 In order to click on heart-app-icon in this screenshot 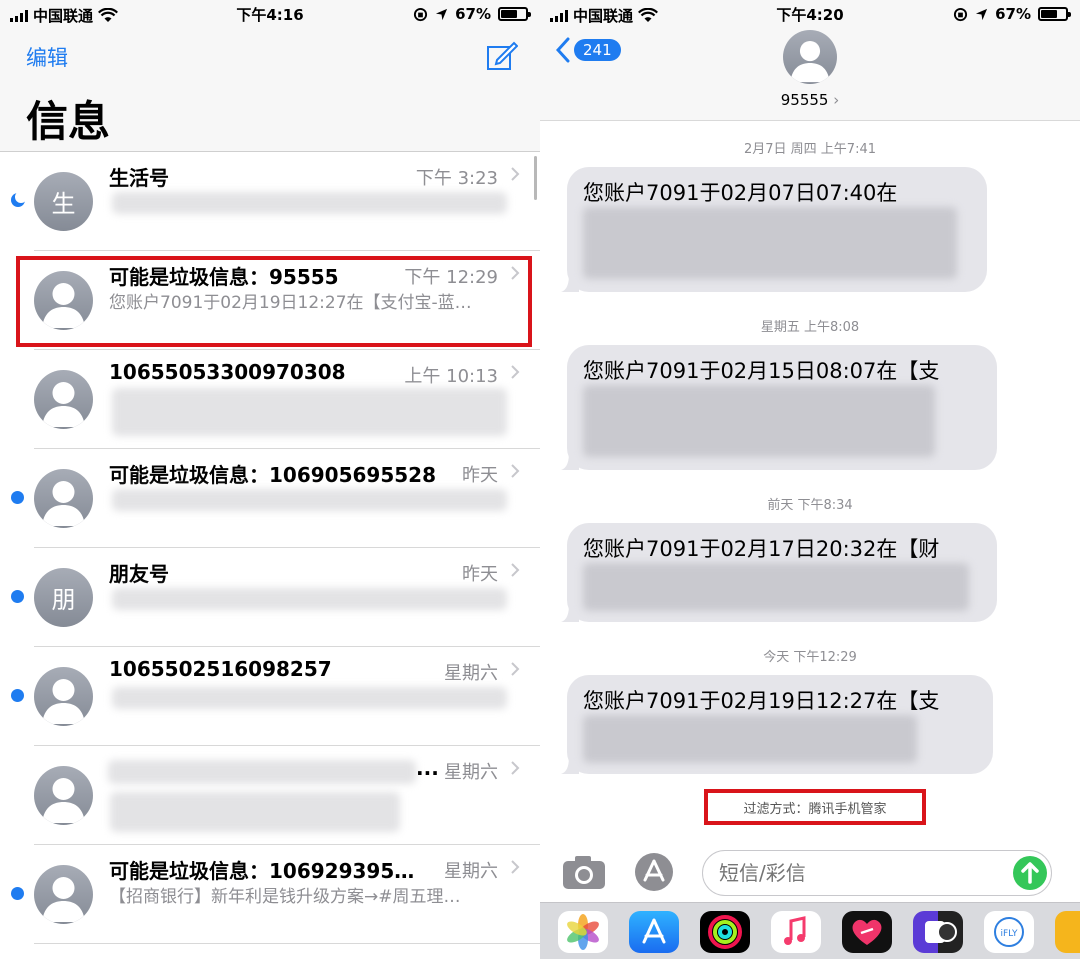, I will do `click(867, 932)`.